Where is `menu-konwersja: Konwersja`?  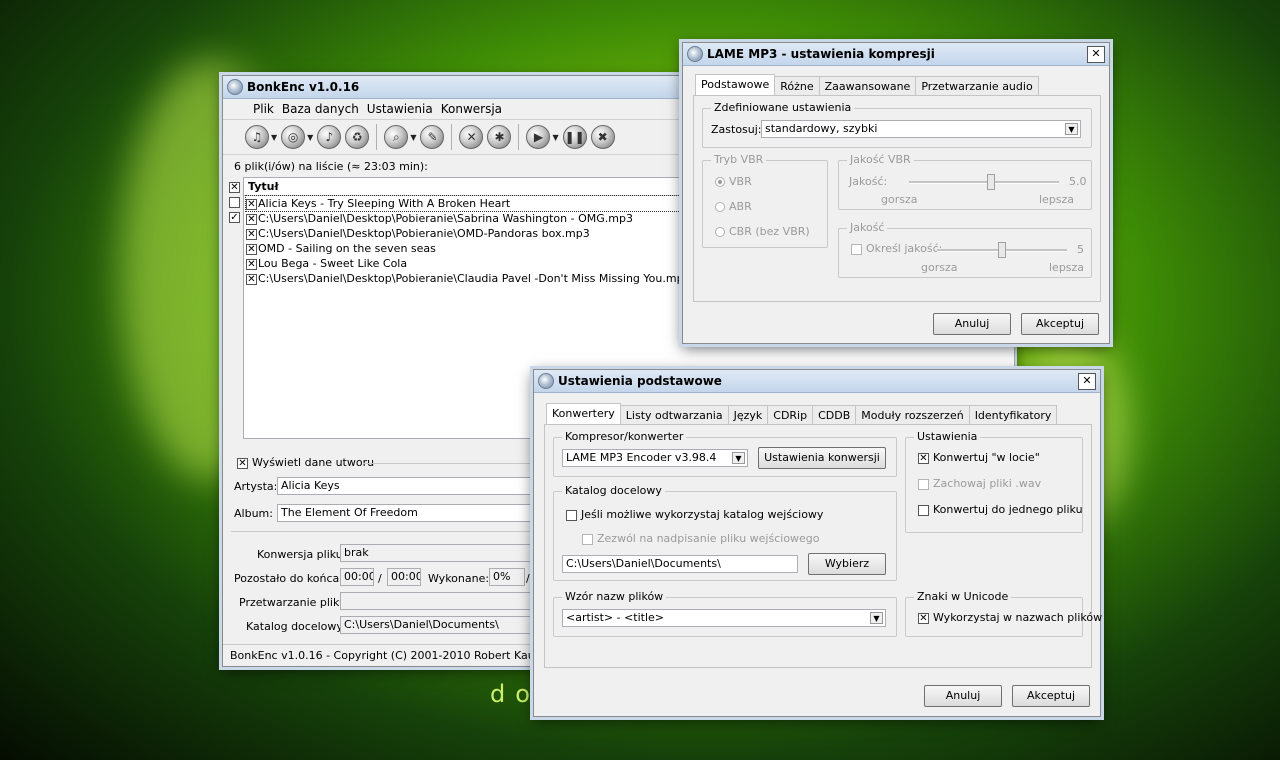 menu-konwersja: Konwersja is located at coordinates (471, 109).